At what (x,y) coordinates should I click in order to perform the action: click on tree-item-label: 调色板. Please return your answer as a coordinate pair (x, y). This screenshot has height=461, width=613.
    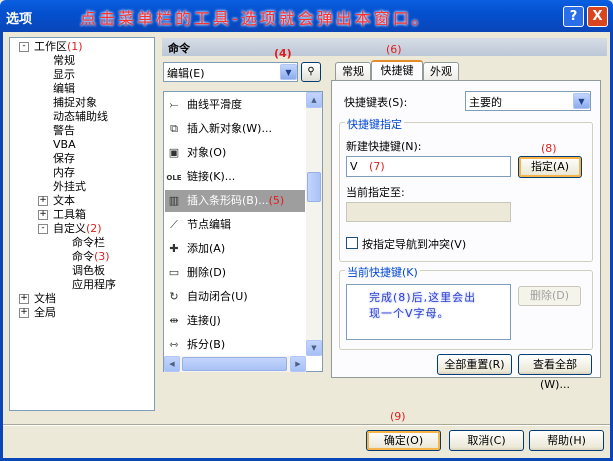
    Looking at the image, I should click on (88, 270).